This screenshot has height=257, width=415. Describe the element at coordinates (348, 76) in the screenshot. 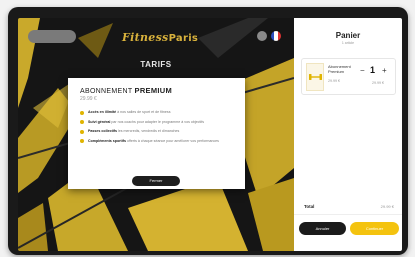

I see `cart-item: Abonnement Premium 29.99 € − 1 + 29.99 €` at that location.